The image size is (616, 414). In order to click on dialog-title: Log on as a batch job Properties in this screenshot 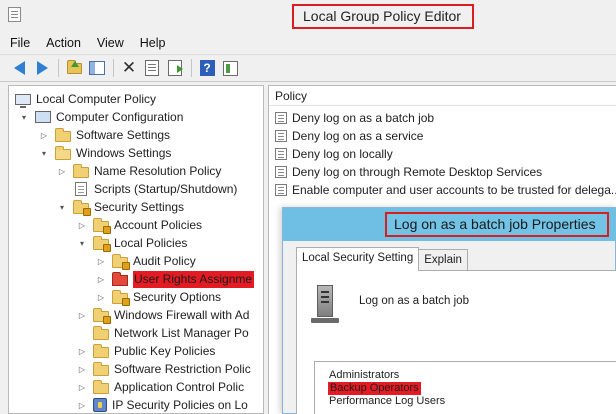, I will do `click(497, 224)`.